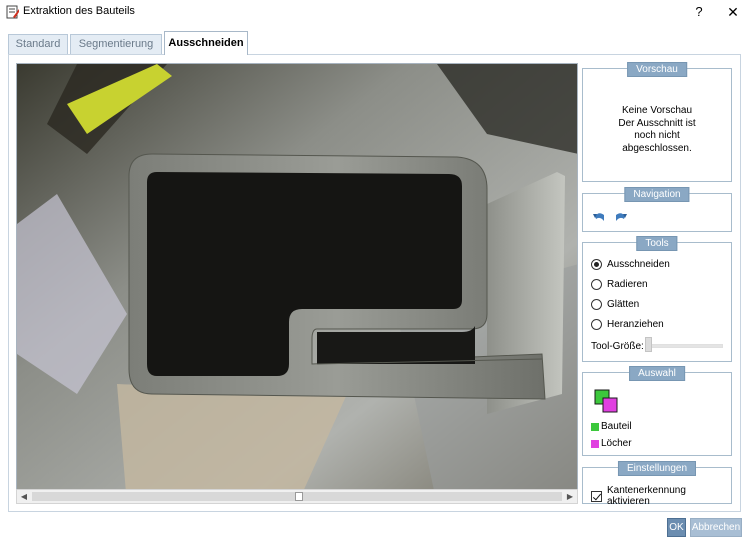  I want to click on radio-radieren, so click(596, 284).